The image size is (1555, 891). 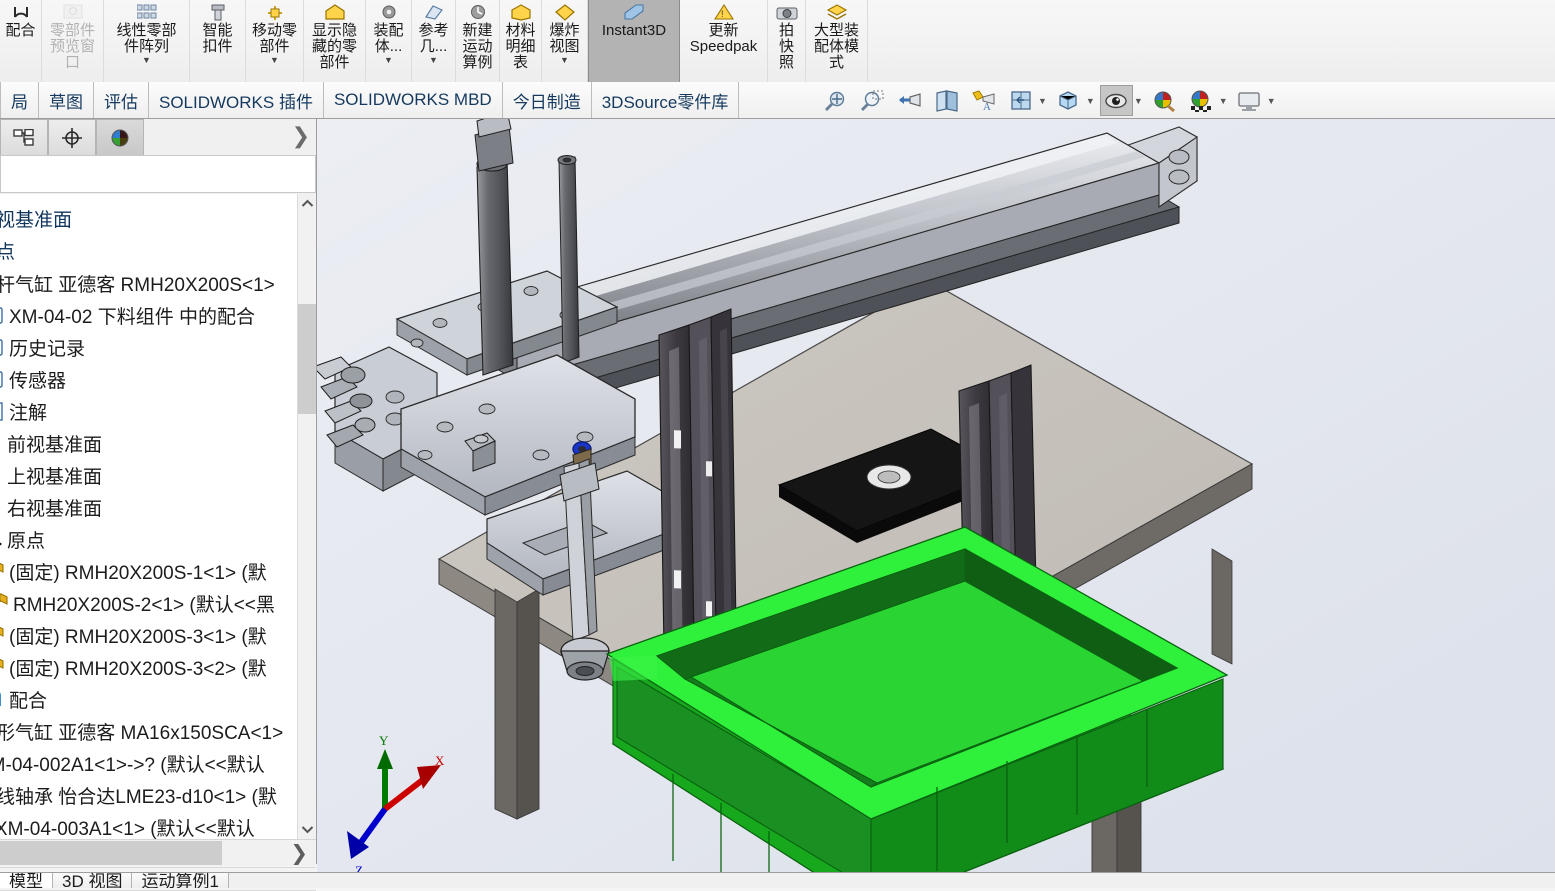 I want to click on feature-tree-item: RMH20X200S-2<1> (默认<<黑, so click(x=137, y=603).